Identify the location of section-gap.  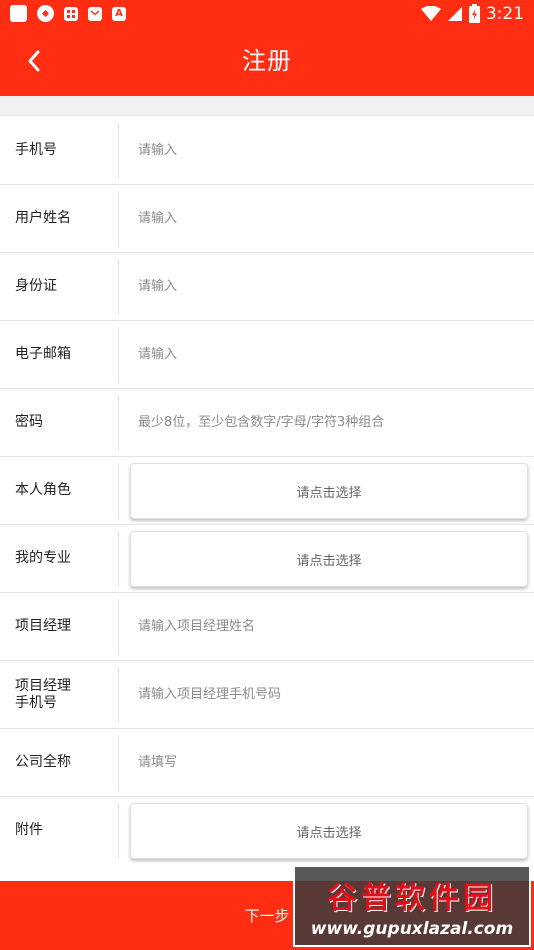
(267, 106).